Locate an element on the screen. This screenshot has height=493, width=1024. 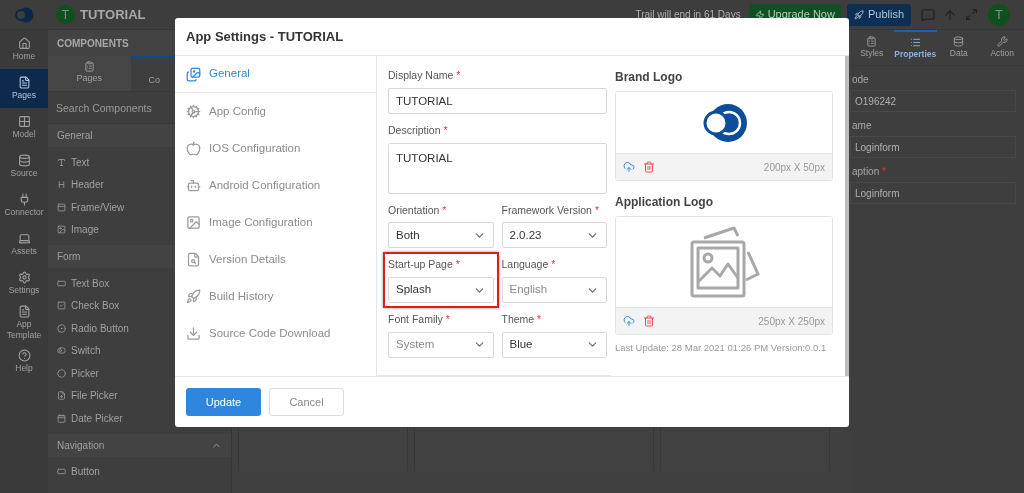
field-label: Theme * is located at coordinates (522, 319).